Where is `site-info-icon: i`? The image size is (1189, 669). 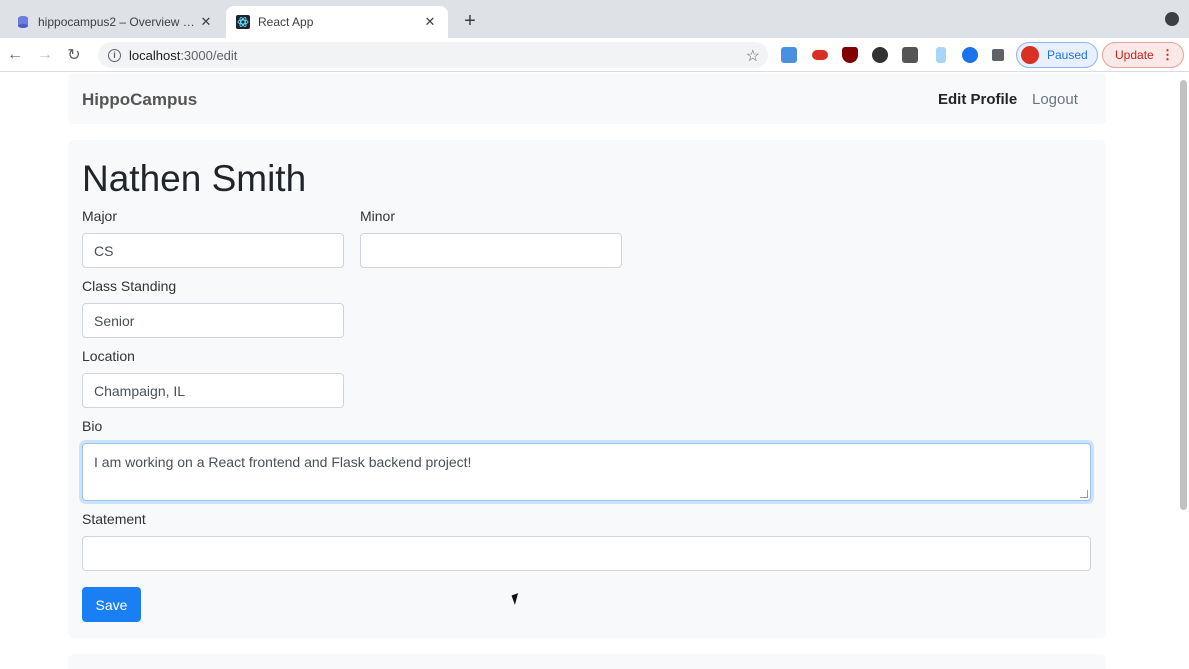
site-info-icon: i is located at coordinates (114, 55).